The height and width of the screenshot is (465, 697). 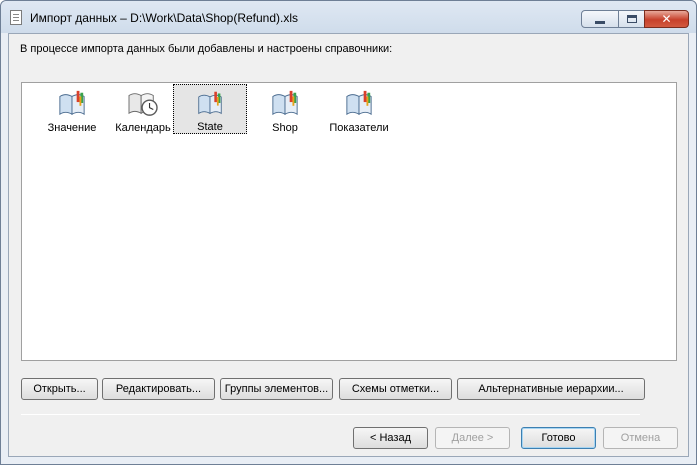 What do you see at coordinates (16, 17) in the screenshot?
I see `document-icon` at bounding box center [16, 17].